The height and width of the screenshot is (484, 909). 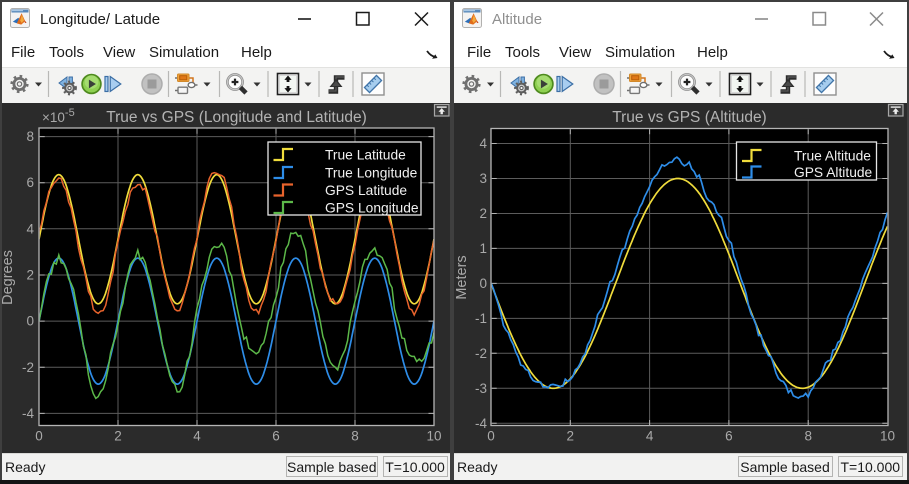 What do you see at coordinates (887, 436) in the screenshot?
I see `svg-text: 10` at bounding box center [887, 436].